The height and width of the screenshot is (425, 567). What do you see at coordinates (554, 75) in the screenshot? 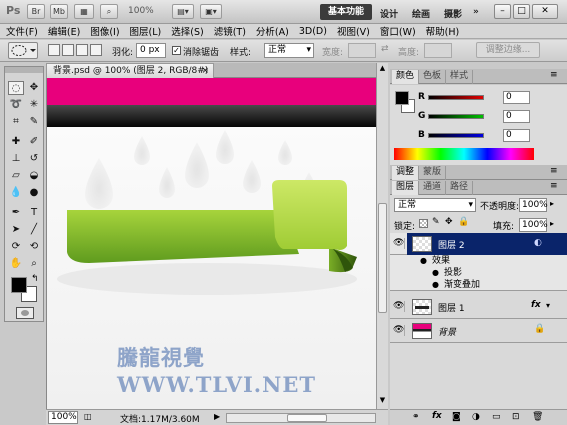
I see `panel-menu-icon: ≡` at bounding box center [554, 75].